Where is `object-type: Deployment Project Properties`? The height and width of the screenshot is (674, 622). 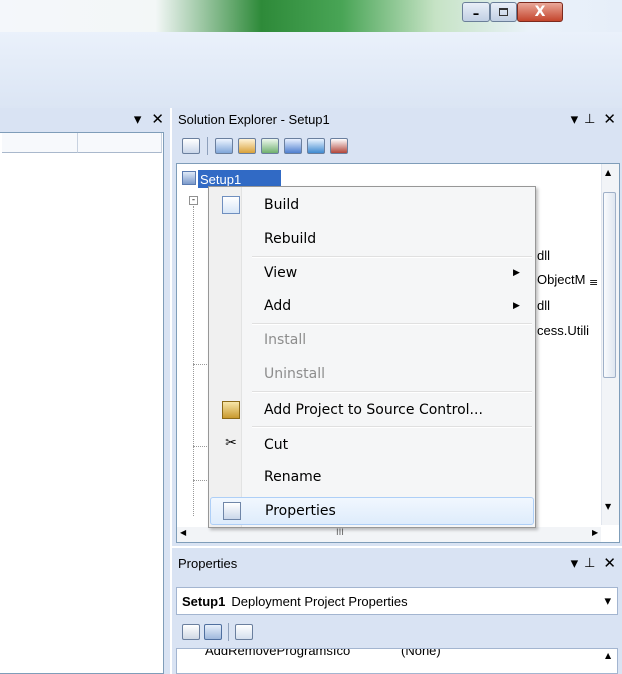 object-type: Deployment Project Properties is located at coordinates (319, 601).